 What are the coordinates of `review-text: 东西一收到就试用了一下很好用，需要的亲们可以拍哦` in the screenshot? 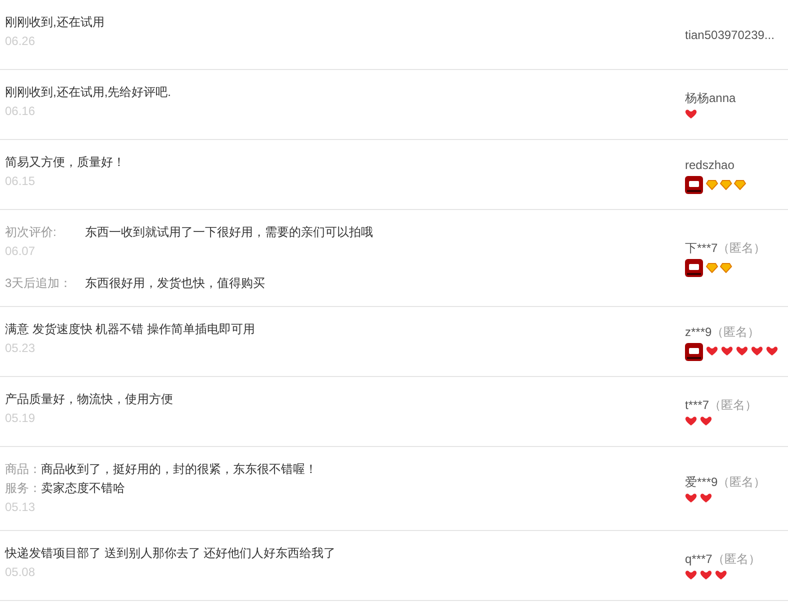 It's located at (229, 232).